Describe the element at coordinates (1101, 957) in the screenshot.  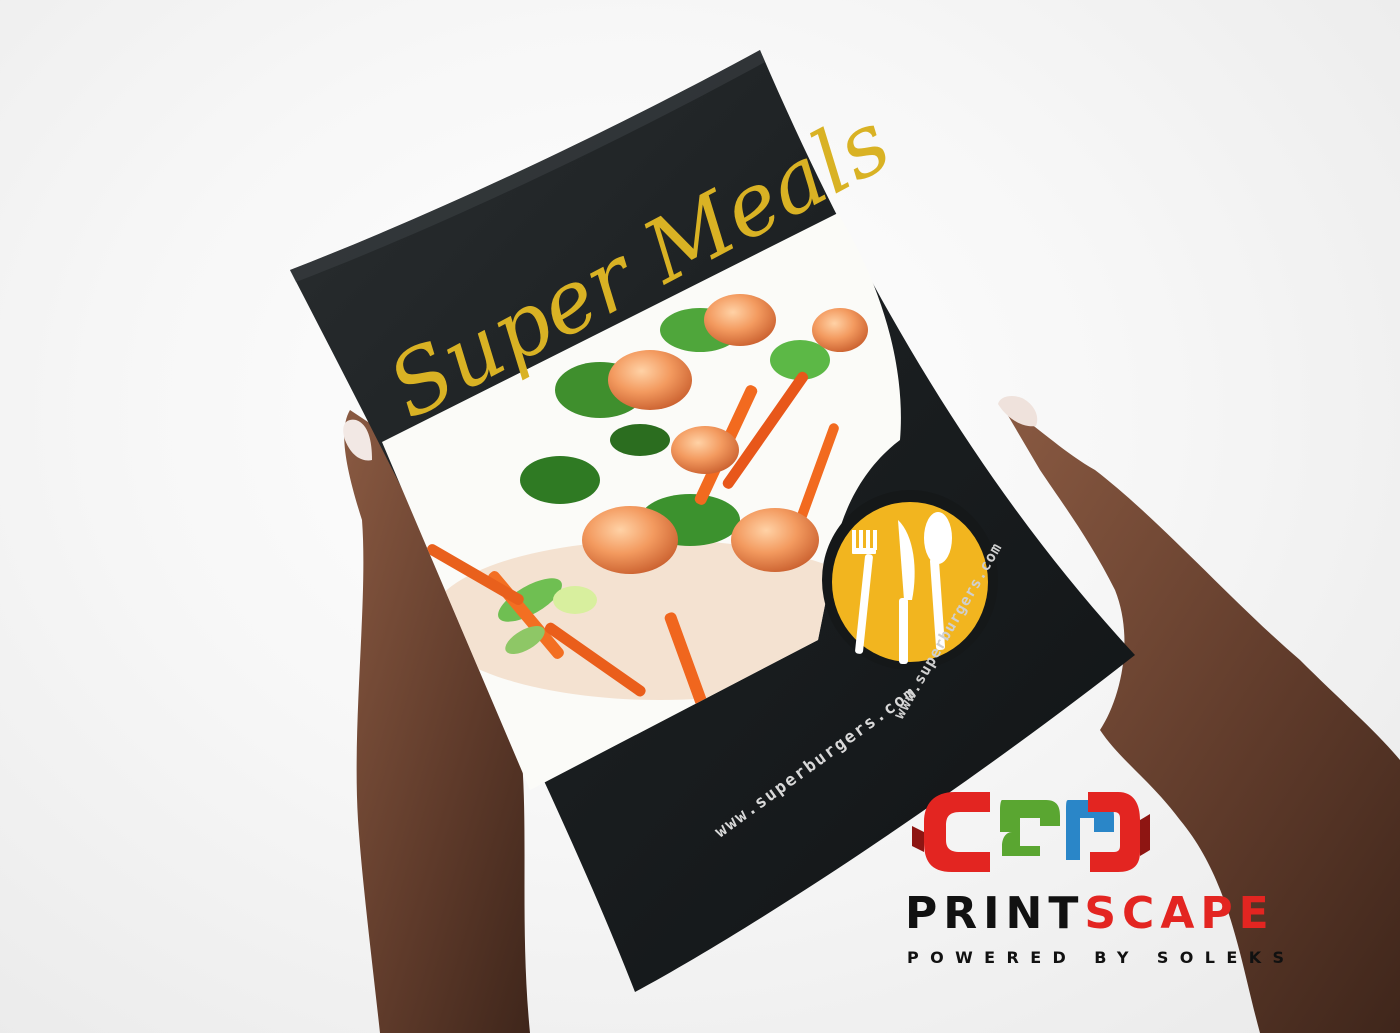
I see `printscape-tagline: POWERED BY SOLEKS` at that location.